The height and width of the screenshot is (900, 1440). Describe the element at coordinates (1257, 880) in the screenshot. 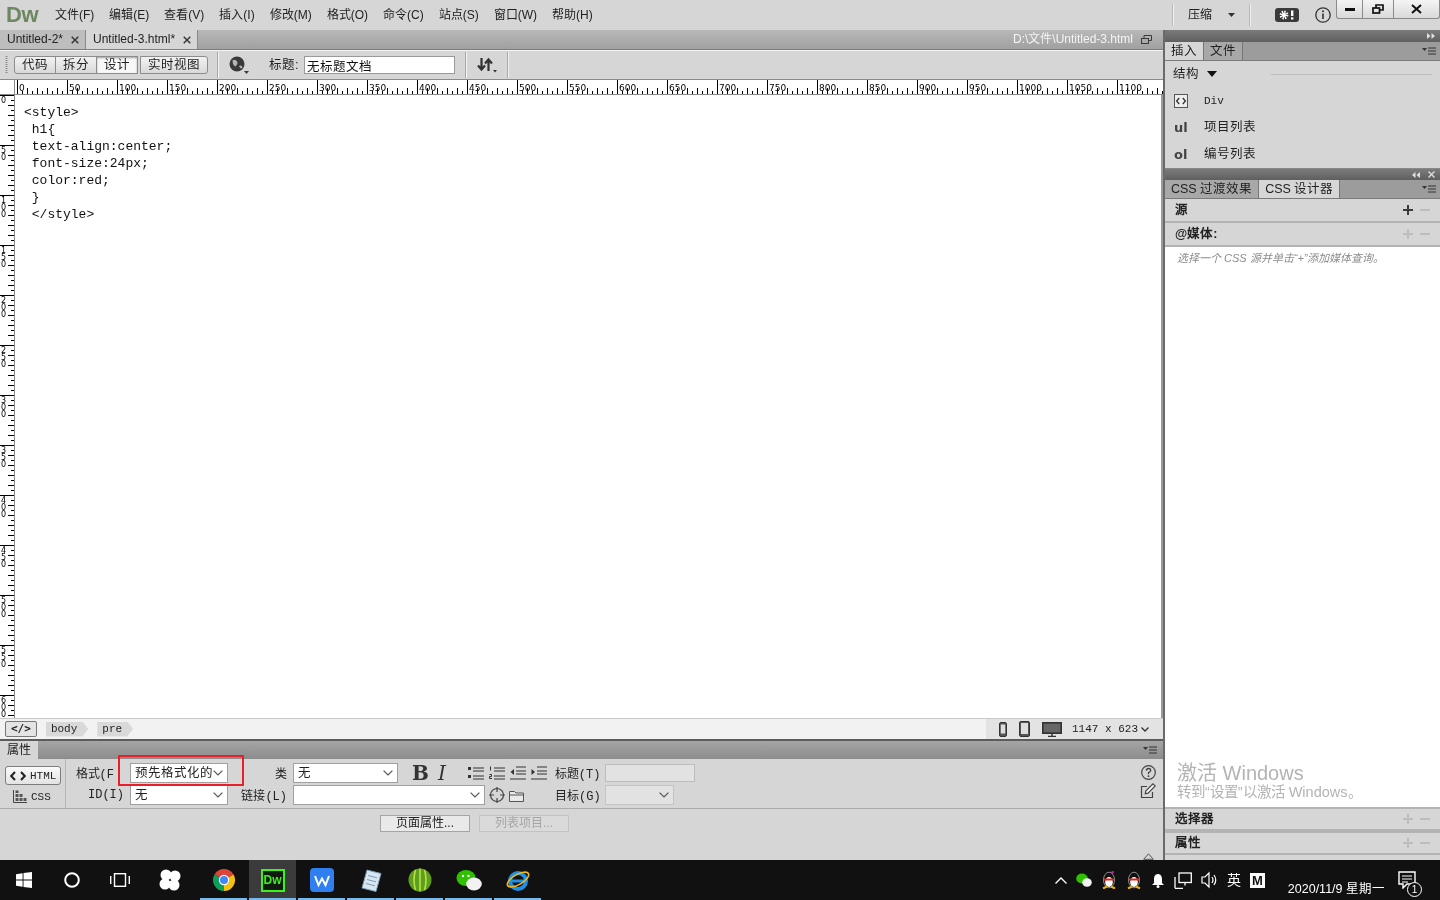

I see `ime-indicator: M` at that location.